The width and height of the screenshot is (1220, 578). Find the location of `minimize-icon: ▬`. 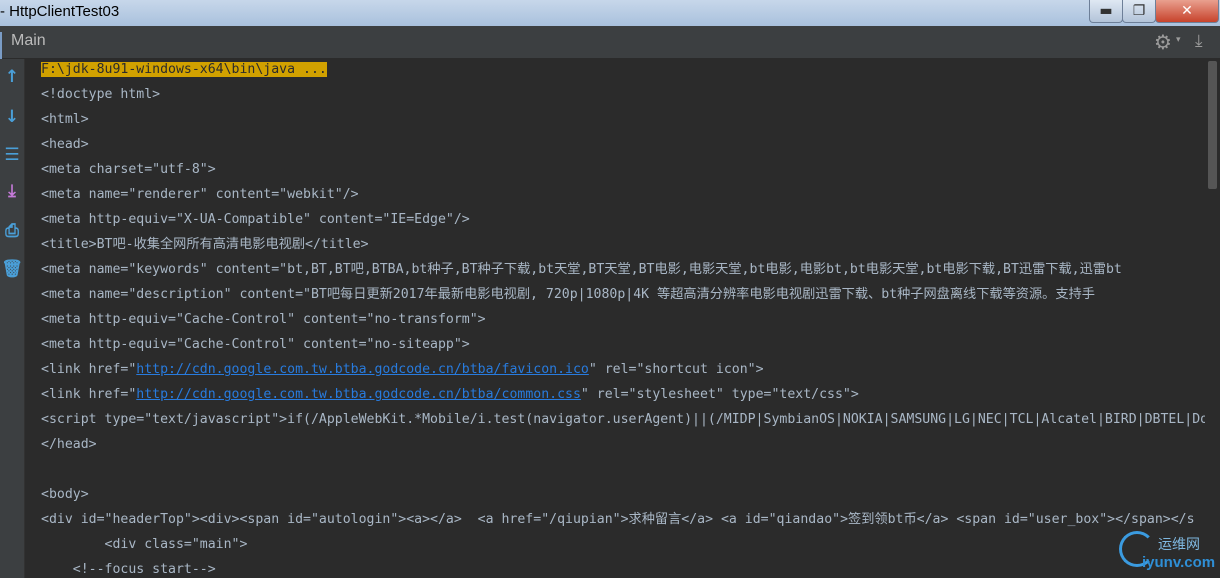

minimize-icon: ▬ is located at coordinates (1106, 11).